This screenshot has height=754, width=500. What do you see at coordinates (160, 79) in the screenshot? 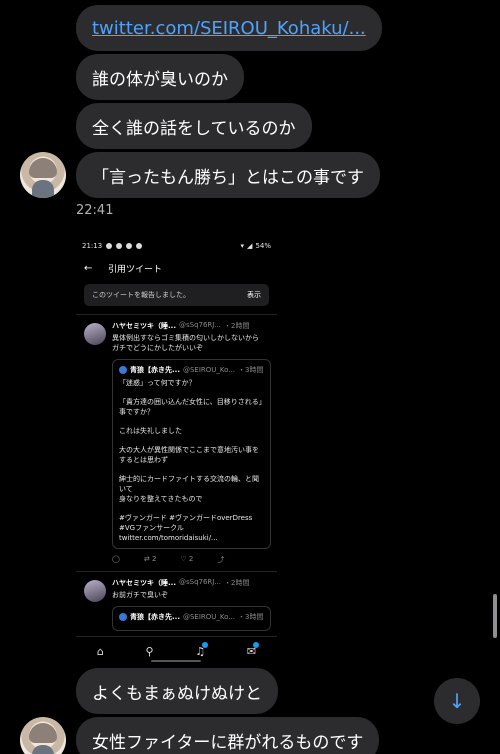
I see `message-text: 誰の体が臭いのか` at bounding box center [160, 79].